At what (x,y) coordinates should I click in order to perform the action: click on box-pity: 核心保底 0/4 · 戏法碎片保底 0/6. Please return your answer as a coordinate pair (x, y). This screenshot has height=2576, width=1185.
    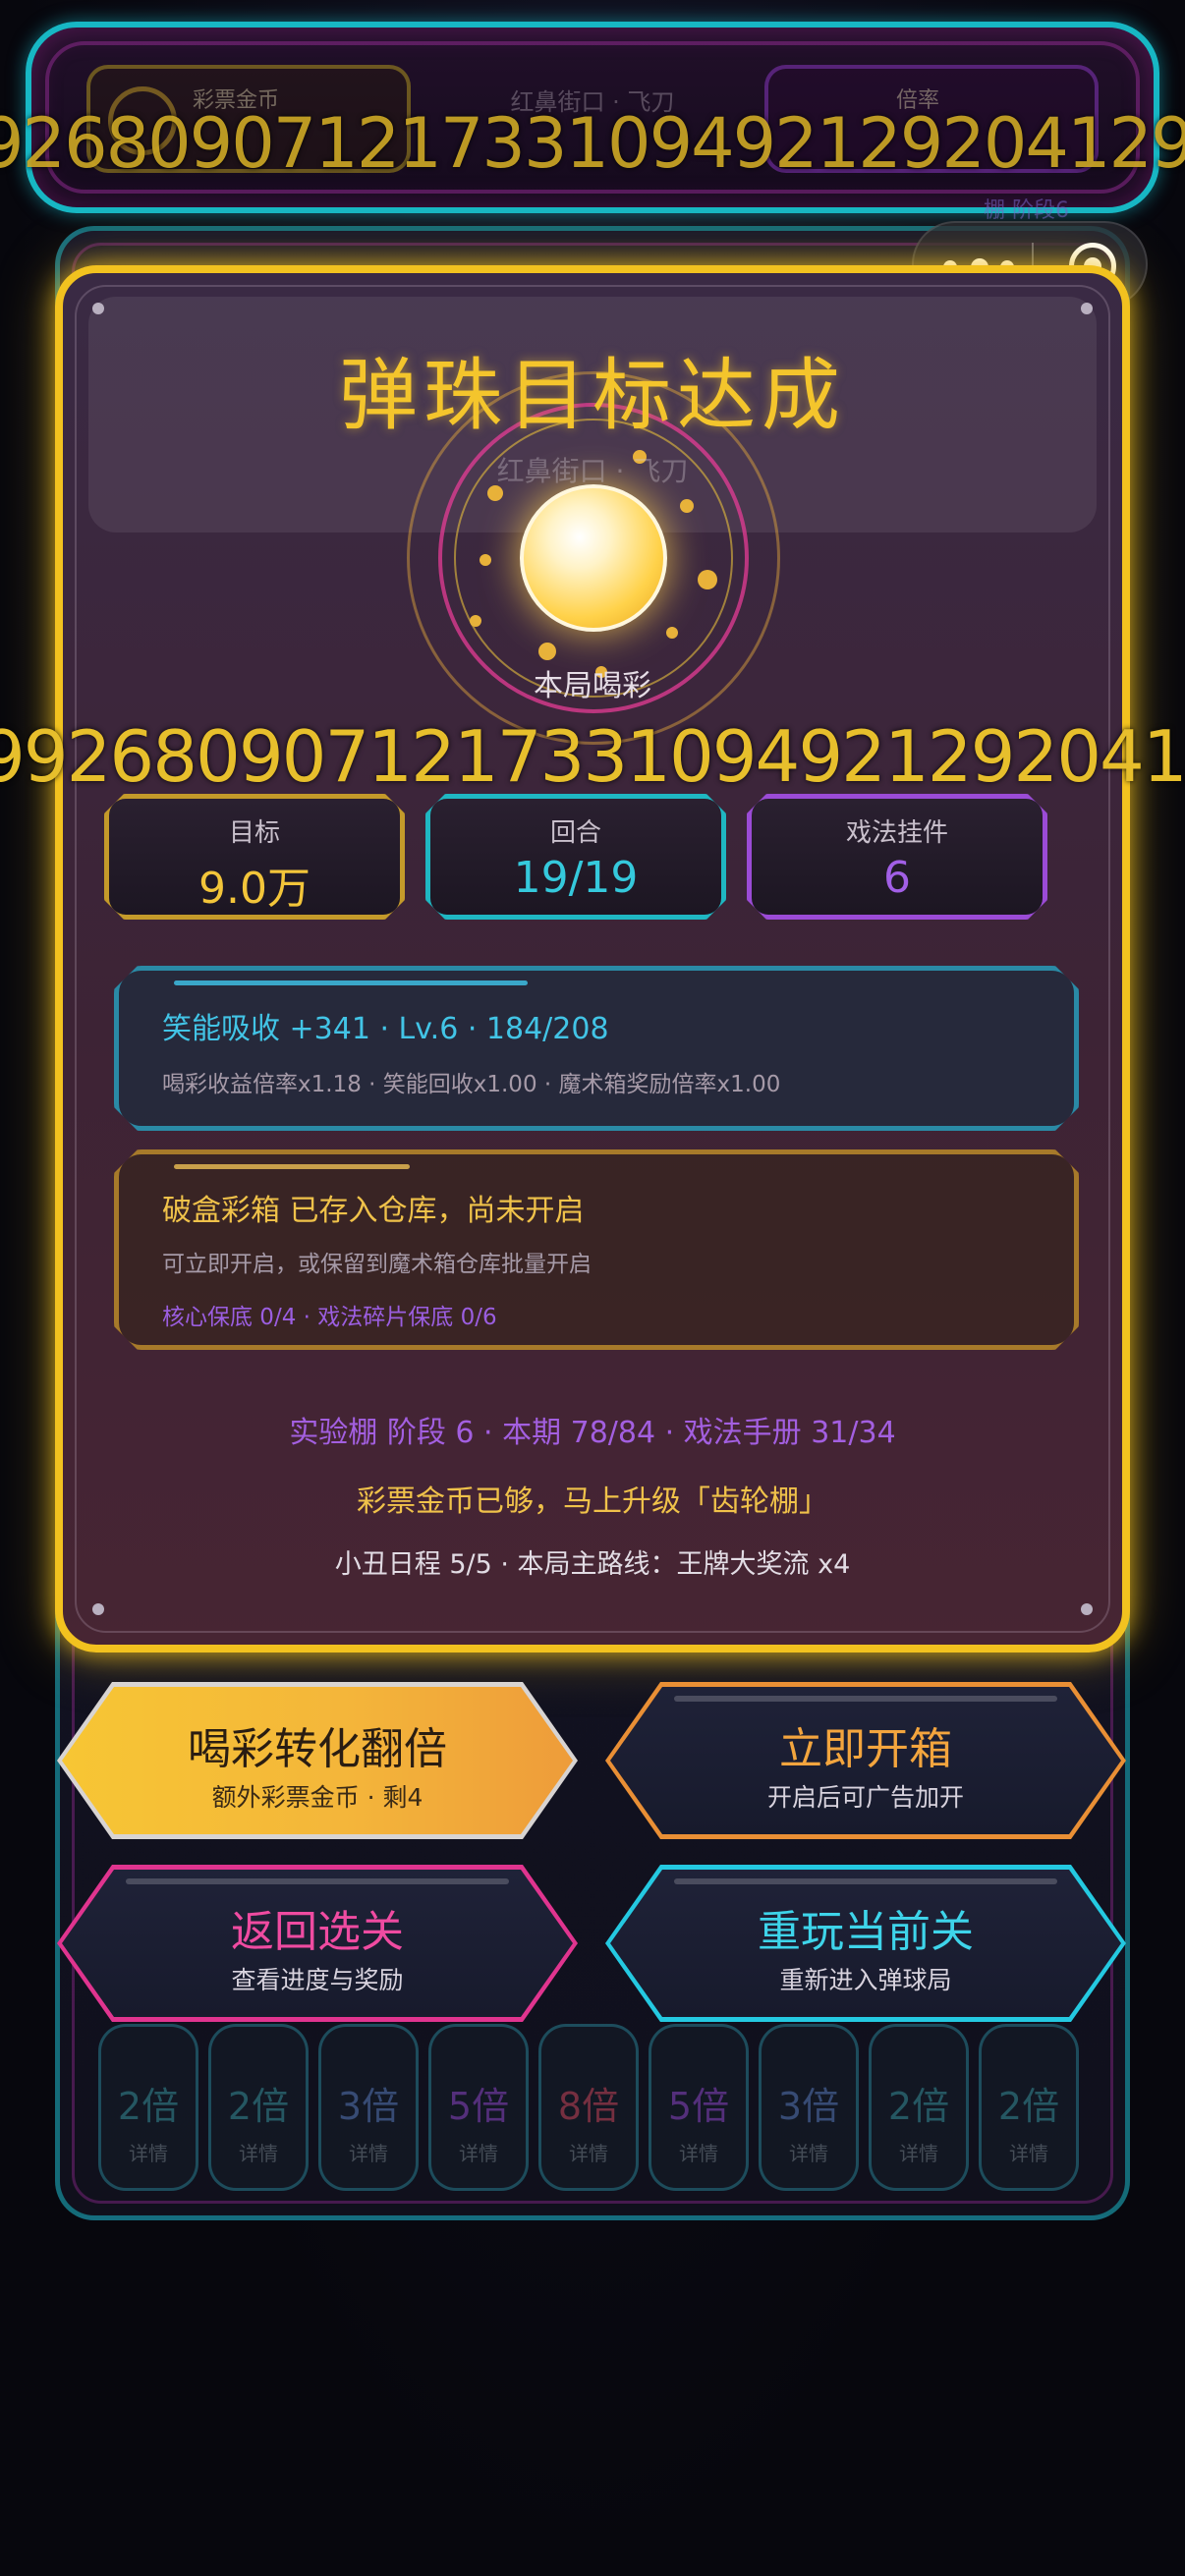
    Looking at the image, I should click on (329, 1317).